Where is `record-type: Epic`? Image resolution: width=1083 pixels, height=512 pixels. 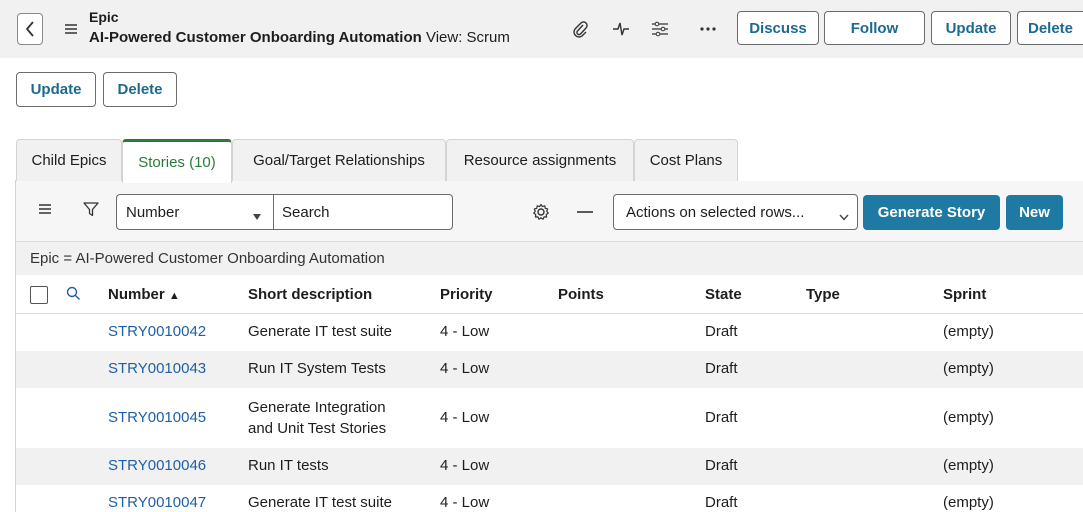 record-type: Epic is located at coordinates (104, 17).